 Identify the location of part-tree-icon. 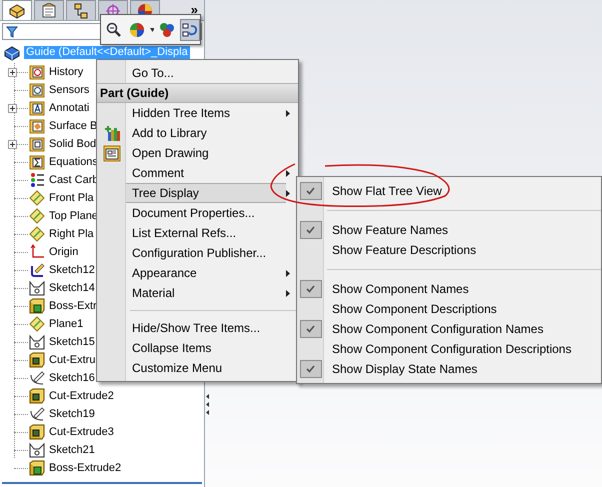
(17, 10).